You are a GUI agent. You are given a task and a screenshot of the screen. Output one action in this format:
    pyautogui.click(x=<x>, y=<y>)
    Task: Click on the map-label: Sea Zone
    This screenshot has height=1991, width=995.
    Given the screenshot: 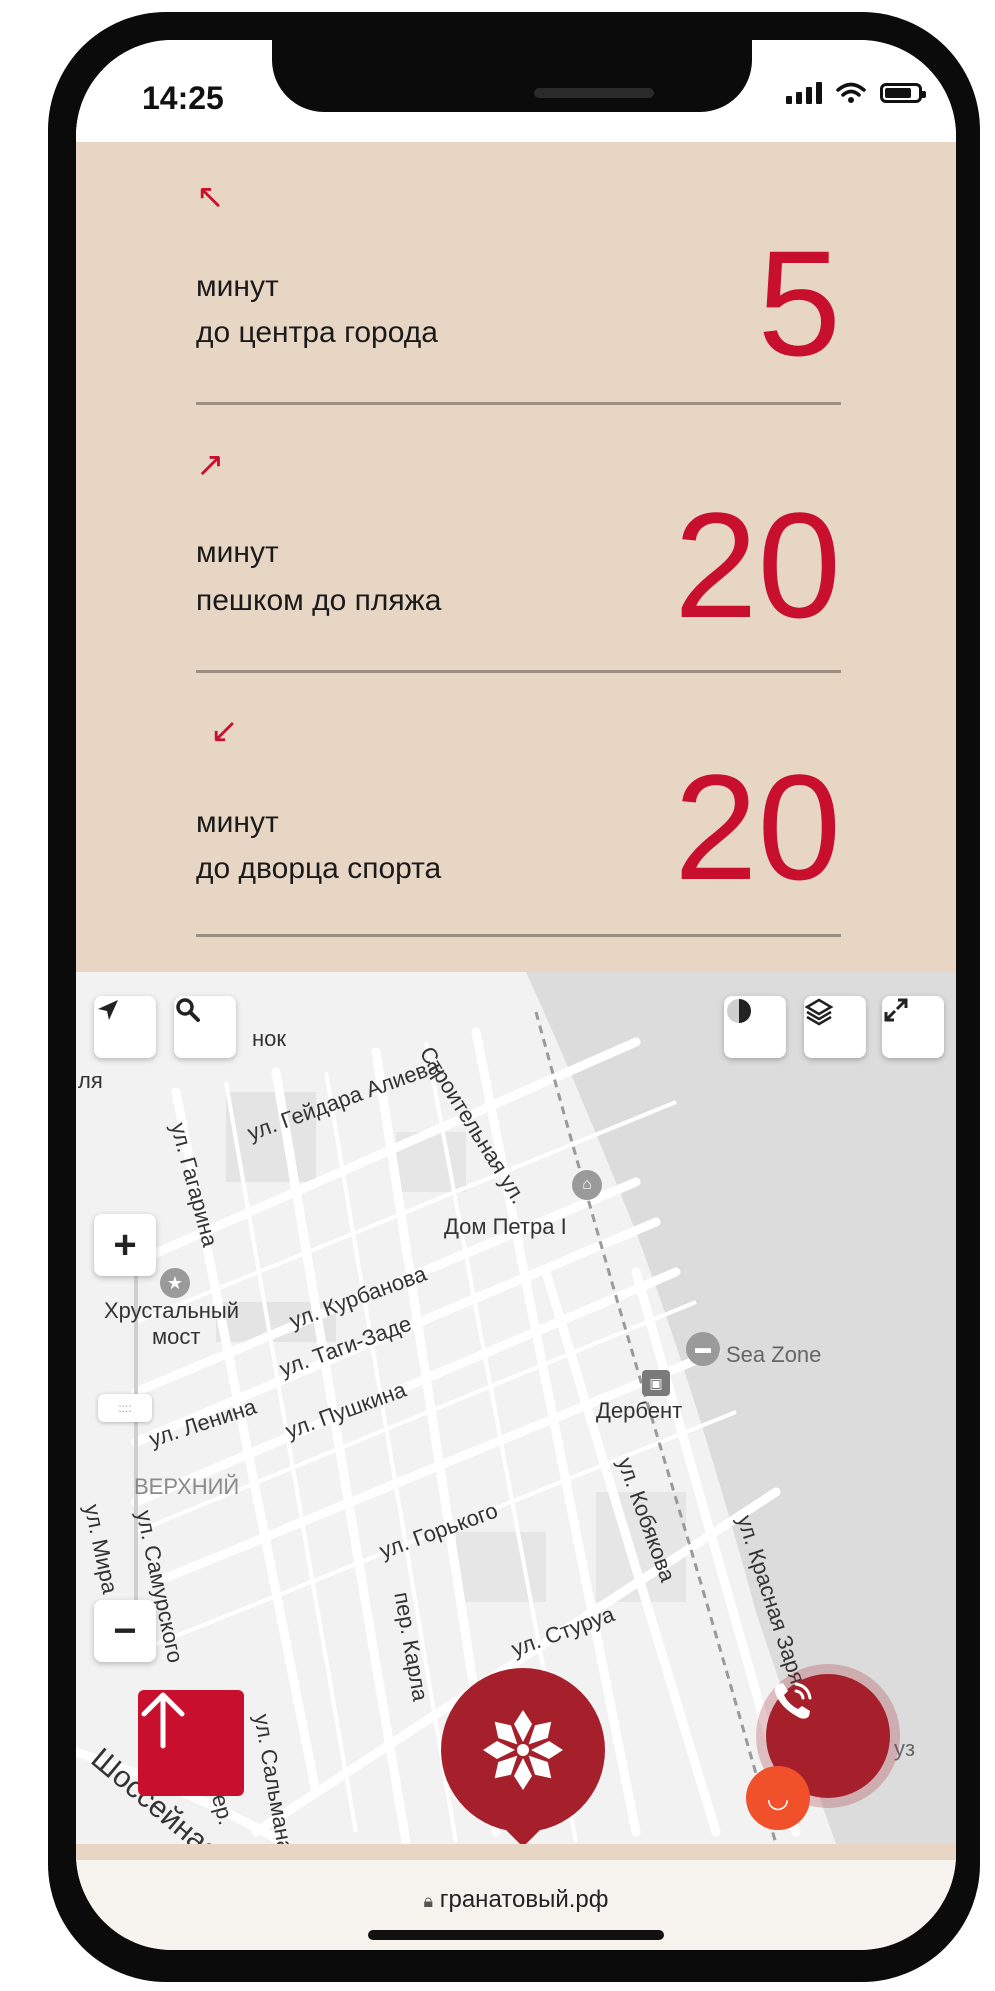 What is the action you would take?
    pyautogui.click(x=774, y=1354)
    